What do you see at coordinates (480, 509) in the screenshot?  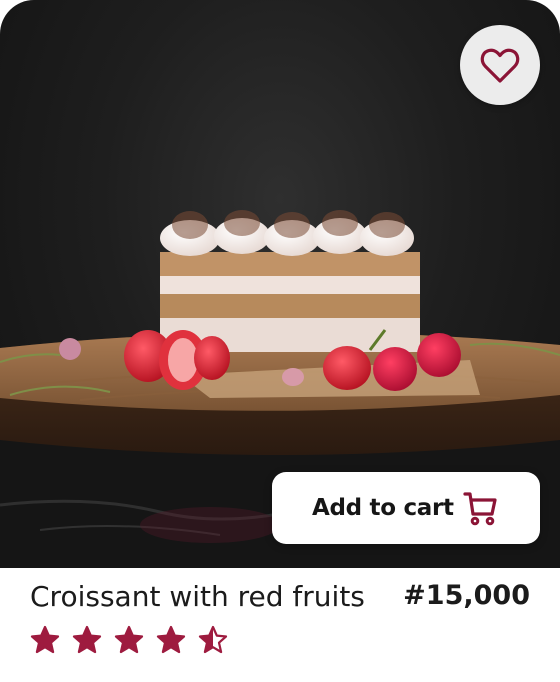 I see `shopping-cart-icon` at bounding box center [480, 509].